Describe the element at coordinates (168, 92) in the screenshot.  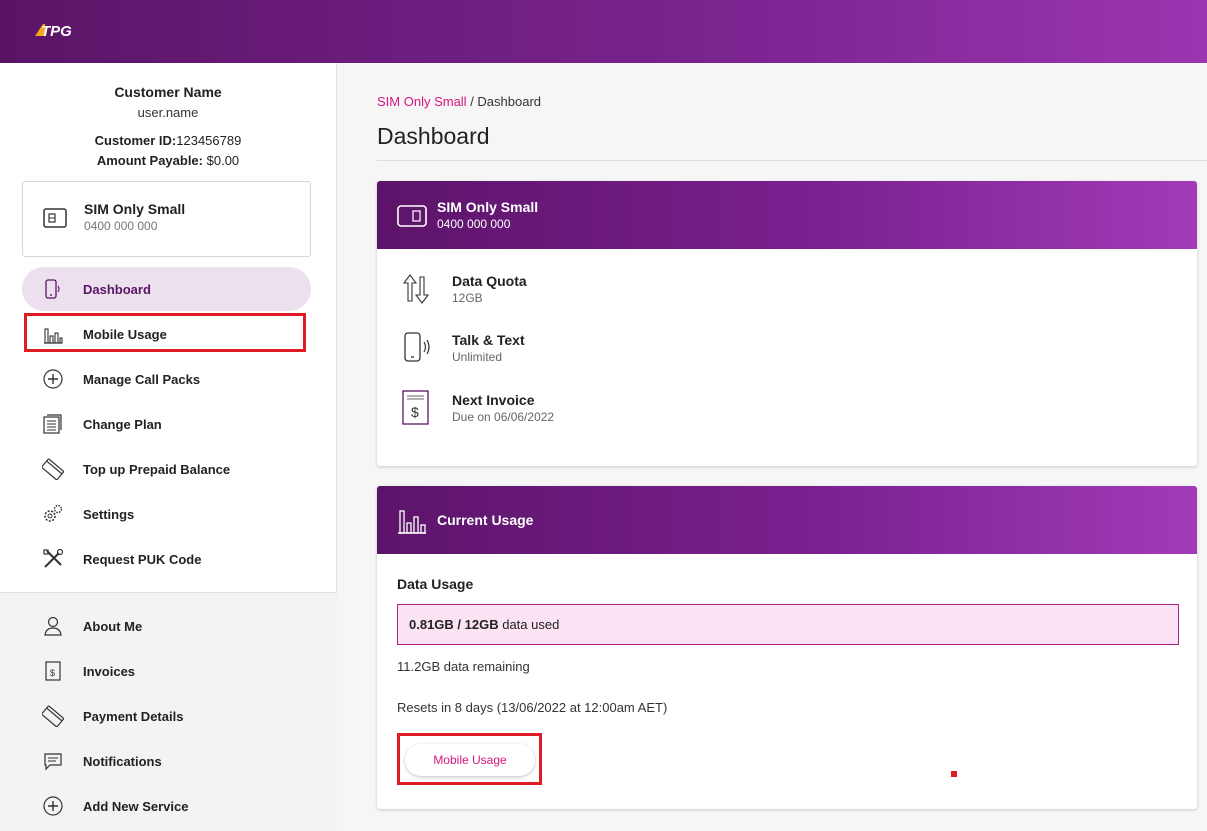
I see `customer-name: Customer Name` at that location.